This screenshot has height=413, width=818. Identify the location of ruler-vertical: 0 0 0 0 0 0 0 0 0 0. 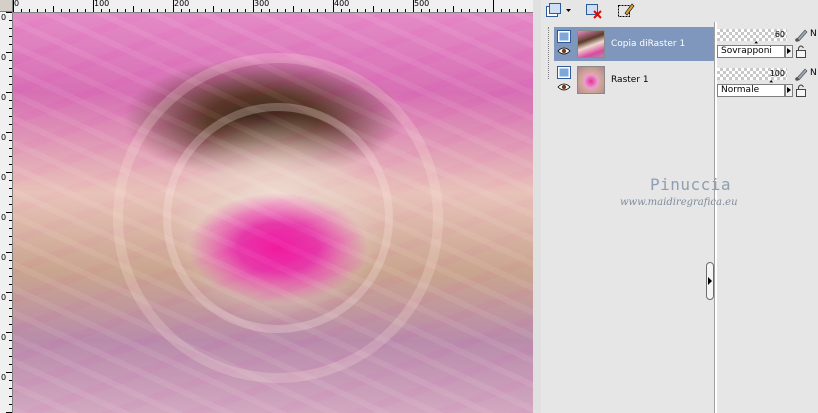
(6, 212).